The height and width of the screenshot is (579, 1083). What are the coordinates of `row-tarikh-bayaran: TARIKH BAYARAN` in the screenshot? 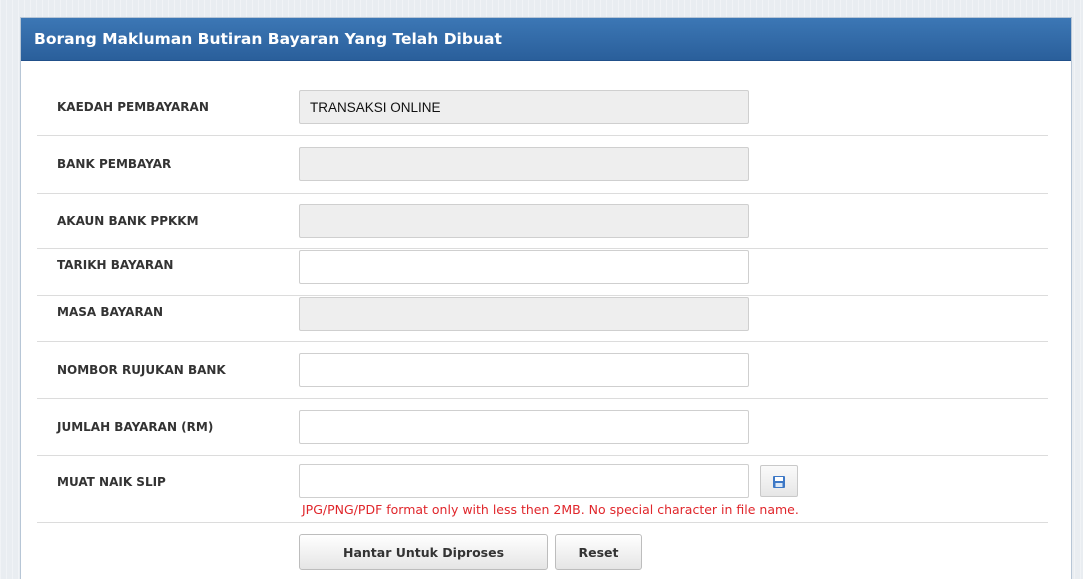 It's located at (542, 272).